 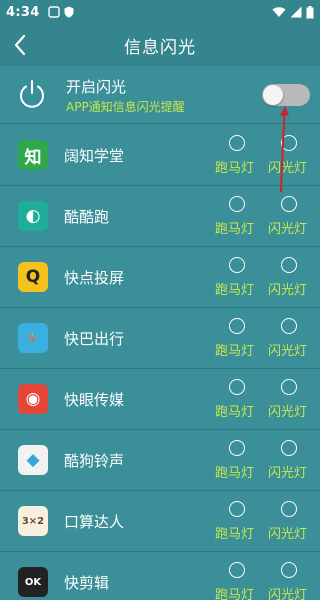 What do you see at coordinates (33, 521) in the screenshot?
I see `kousuan-icon: 3×2` at bounding box center [33, 521].